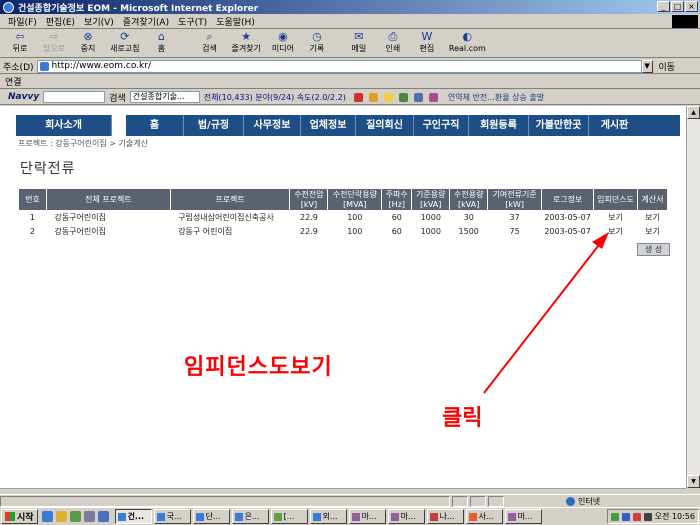 This screenshot has height=525, width=700. Describe the element at coordinates (44, 66) in the screenshot. I see `page-icon` at that location.